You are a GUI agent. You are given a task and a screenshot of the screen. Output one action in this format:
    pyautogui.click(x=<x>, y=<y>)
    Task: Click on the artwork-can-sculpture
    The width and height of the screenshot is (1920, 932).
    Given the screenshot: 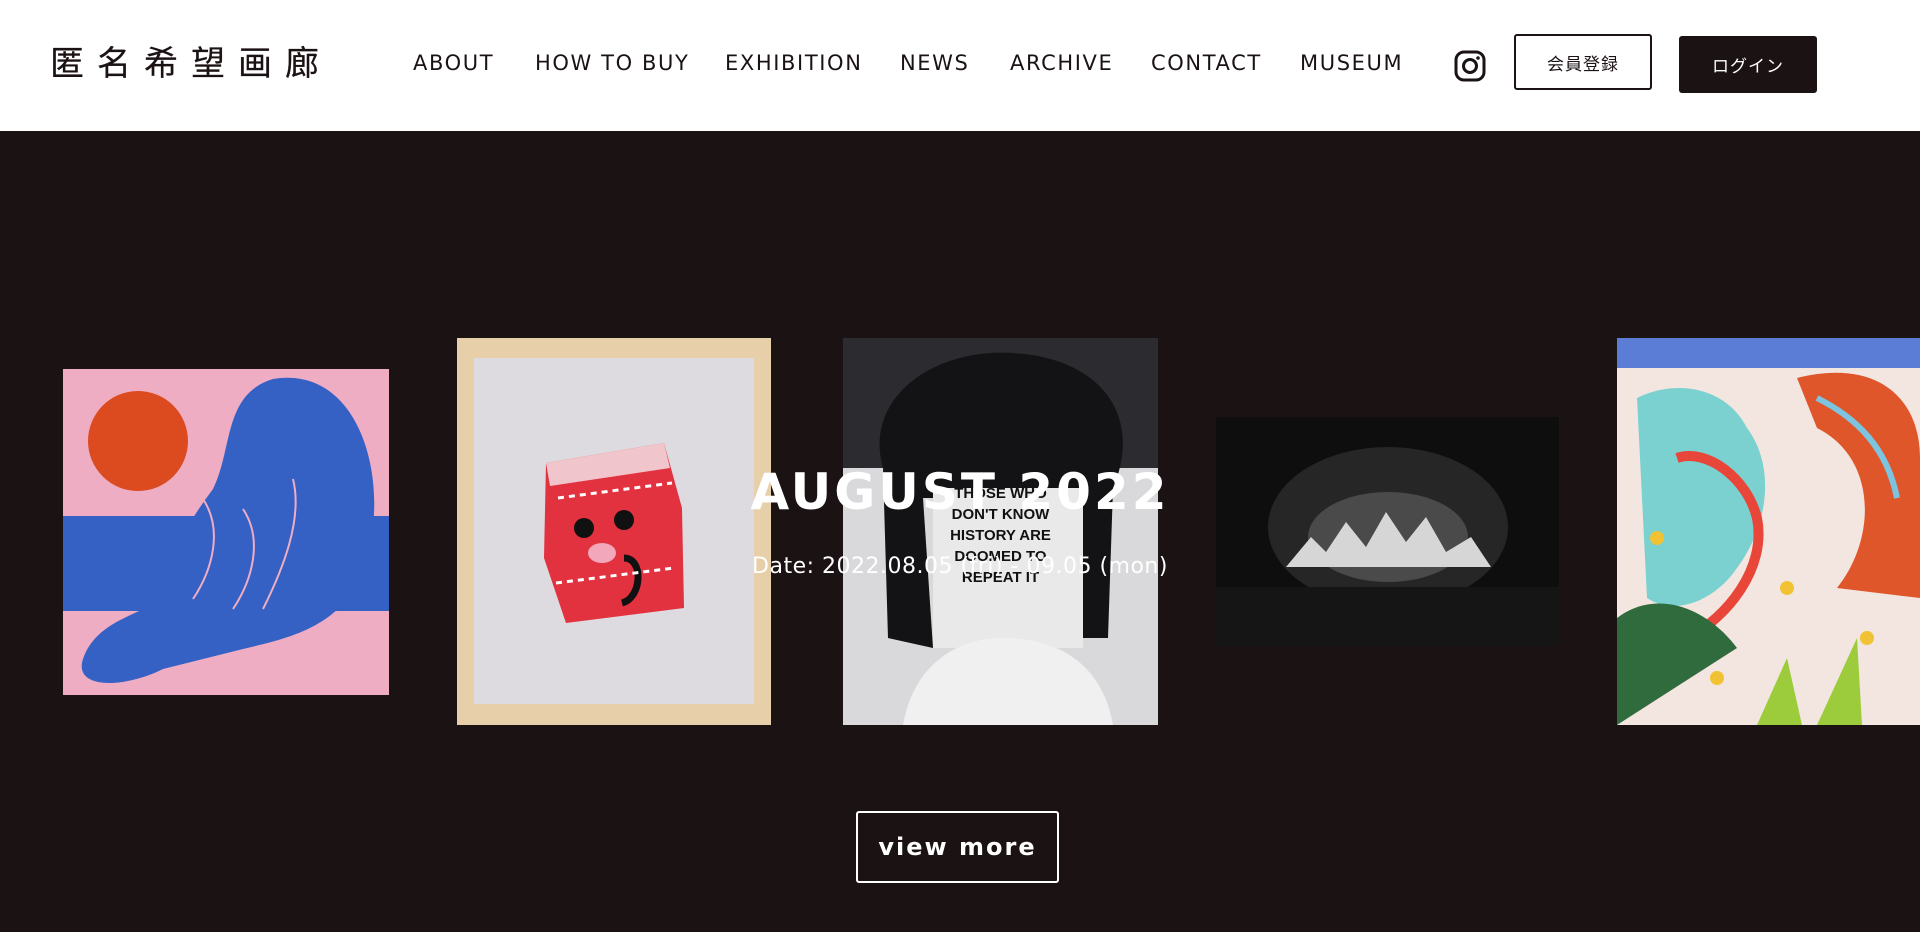 What is the action you would take?
    pyautogui.click(x=614, y=531)
    